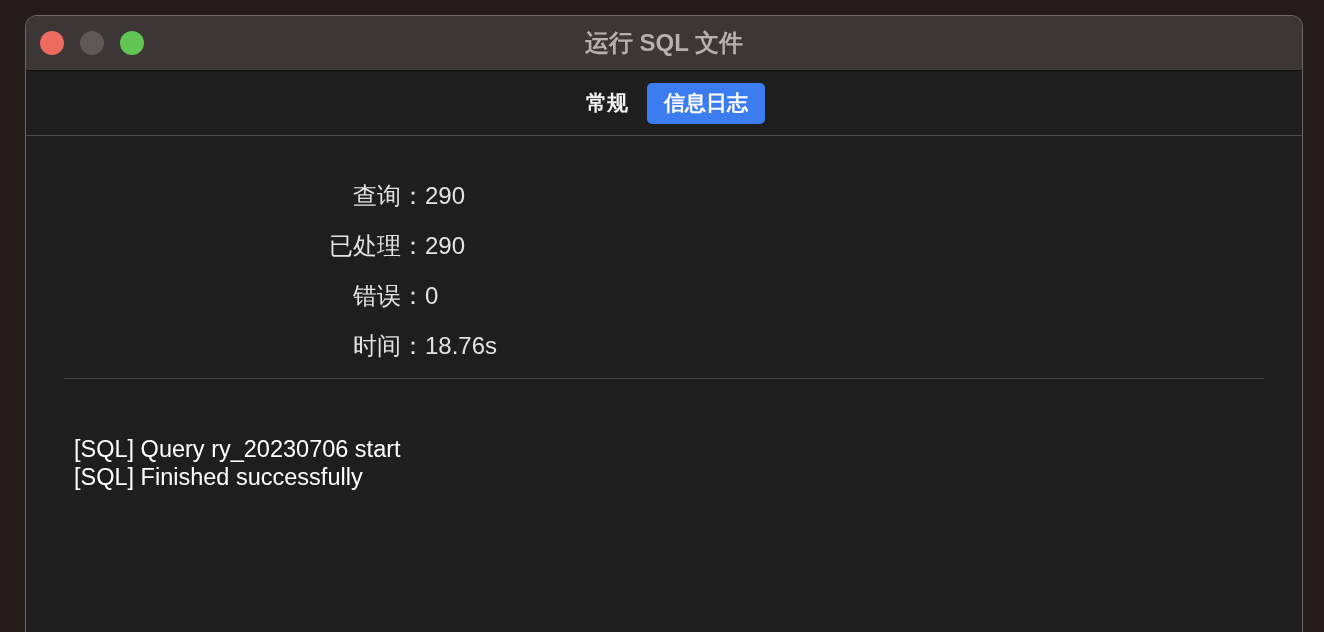 This screenshot has height=632, width=1324. Describe the element at coordinates (461, 346) in the screenshot. I see `stat-value: 18.76s` at that location.